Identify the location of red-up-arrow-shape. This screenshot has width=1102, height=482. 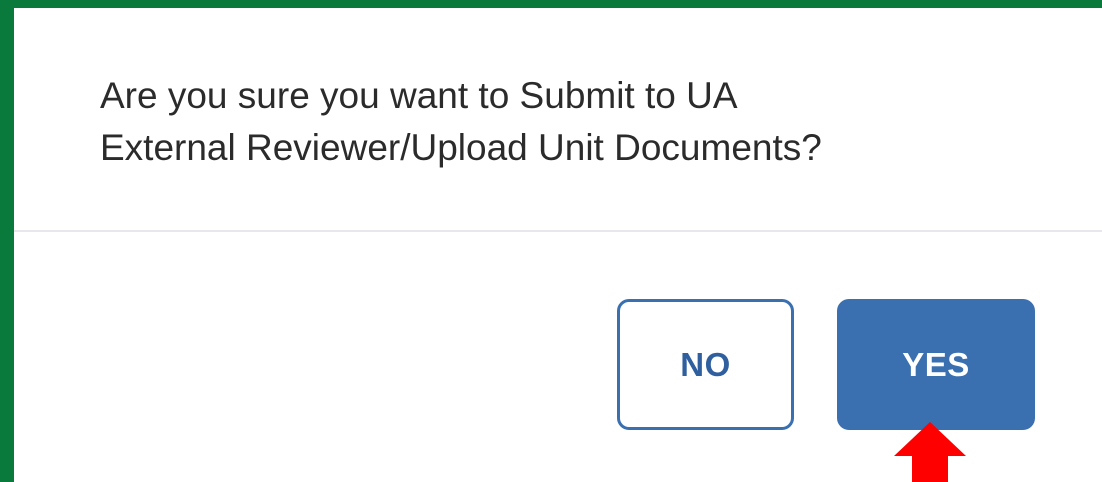
(930, 452).